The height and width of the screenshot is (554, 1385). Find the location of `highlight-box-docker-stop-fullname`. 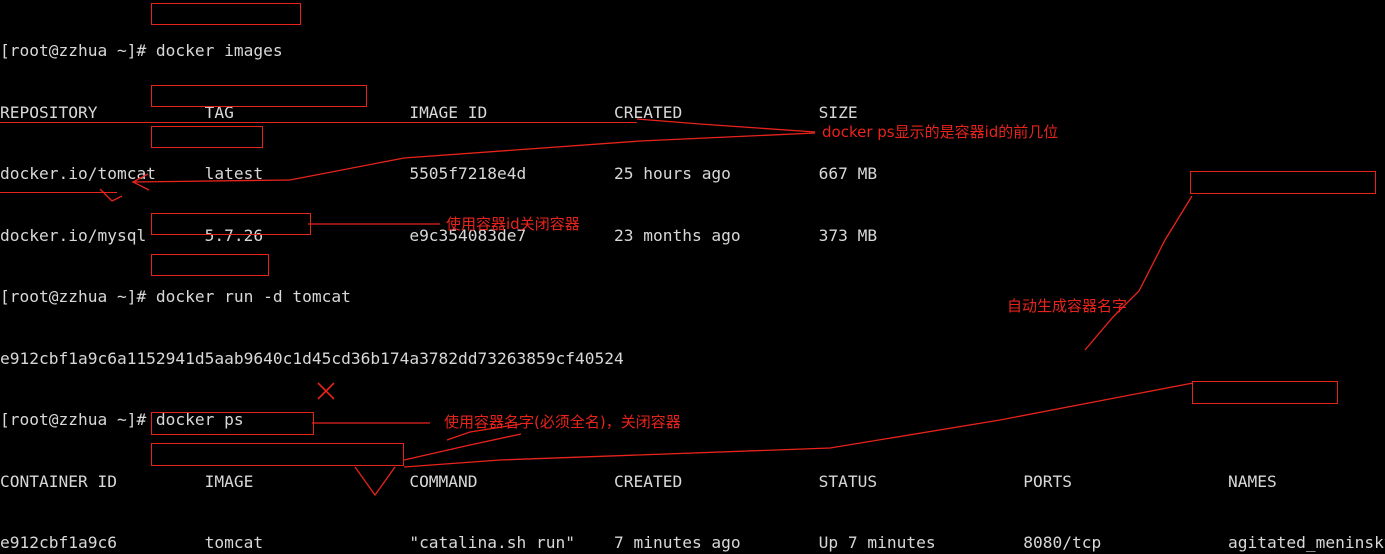

highlight-box-docker-stop-fullname is located at coordinates (277, 454).